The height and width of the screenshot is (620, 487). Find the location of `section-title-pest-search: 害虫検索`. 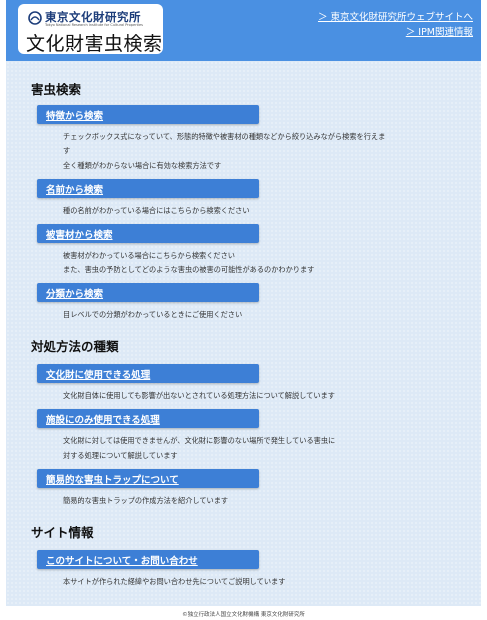

section-title-pest-search: 害虫検索 is located at coordinates (56, 89).